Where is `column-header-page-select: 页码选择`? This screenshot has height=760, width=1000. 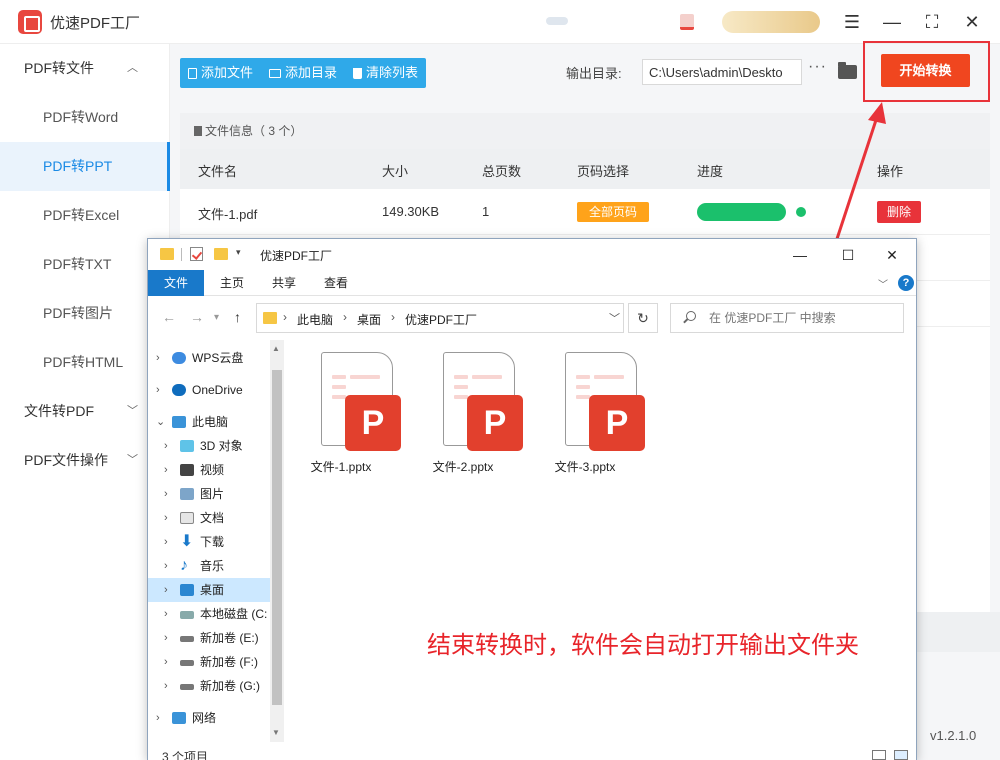 column-header-page-select: 页码选择 is located at coordinates (603, 171).